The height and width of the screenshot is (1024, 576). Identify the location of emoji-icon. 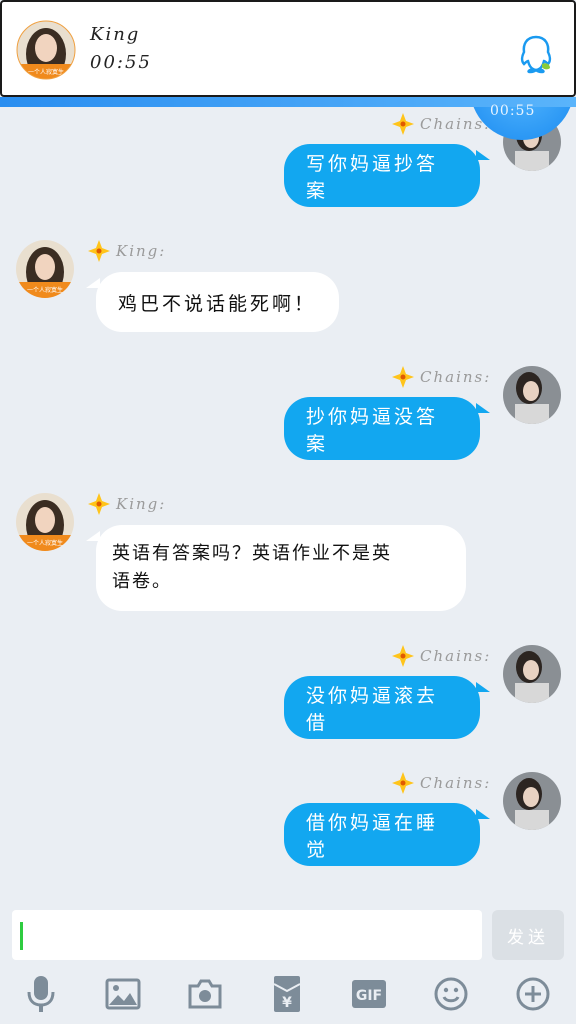
(451, 994).